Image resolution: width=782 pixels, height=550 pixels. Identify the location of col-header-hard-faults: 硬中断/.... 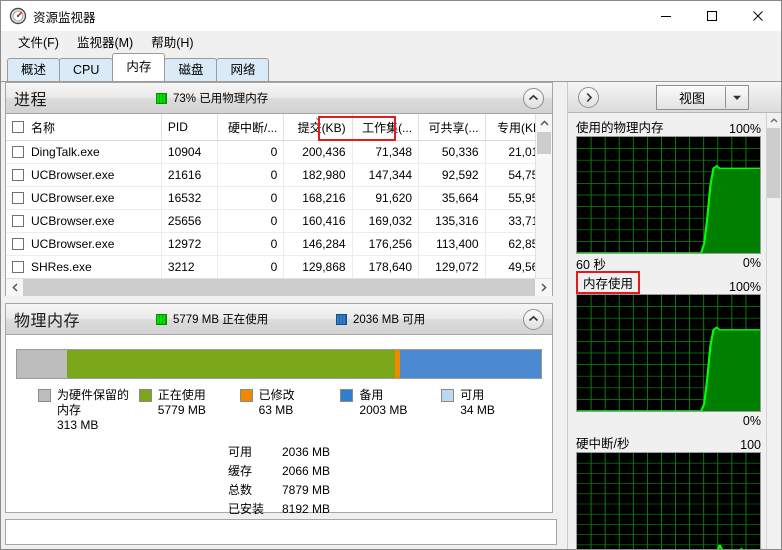
(251, 127).